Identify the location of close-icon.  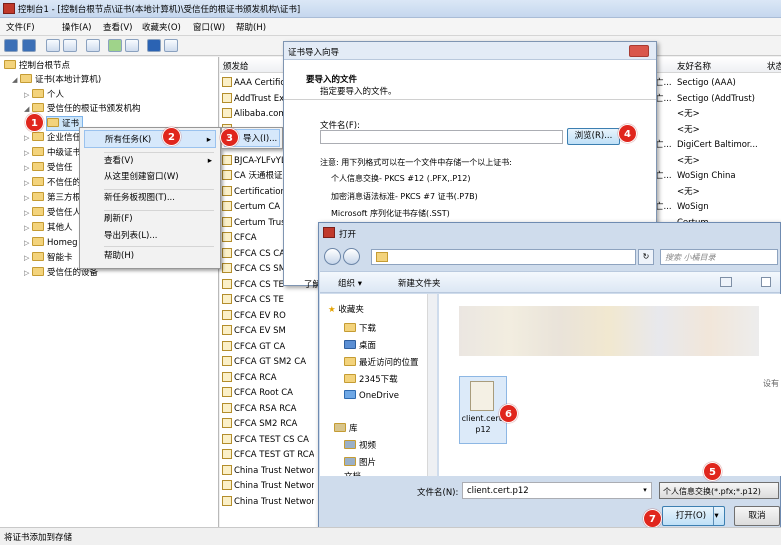
(639, 51).